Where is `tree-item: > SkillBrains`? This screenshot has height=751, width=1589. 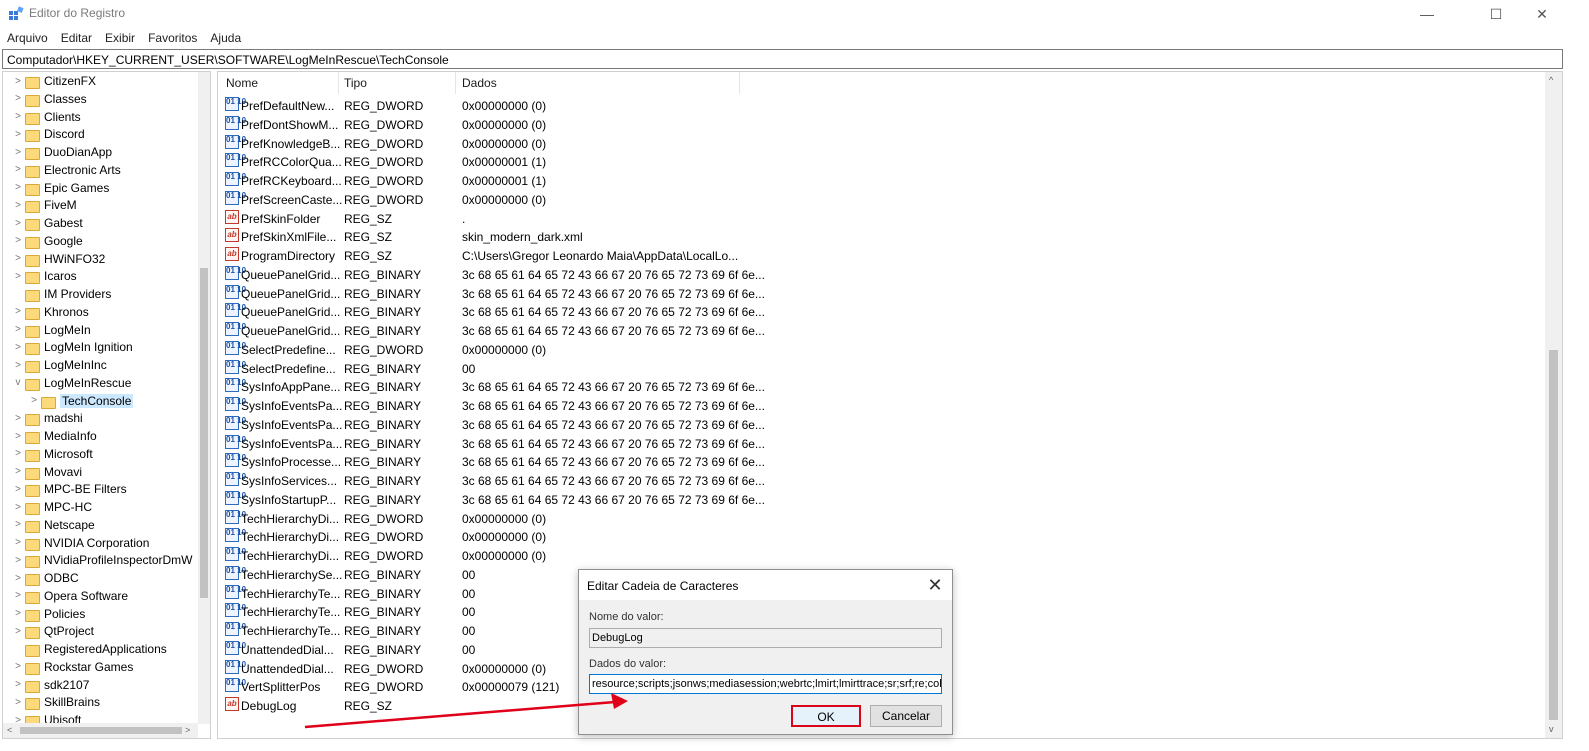
tree-item: > SkillBrains is located at coordinates (55, 702).